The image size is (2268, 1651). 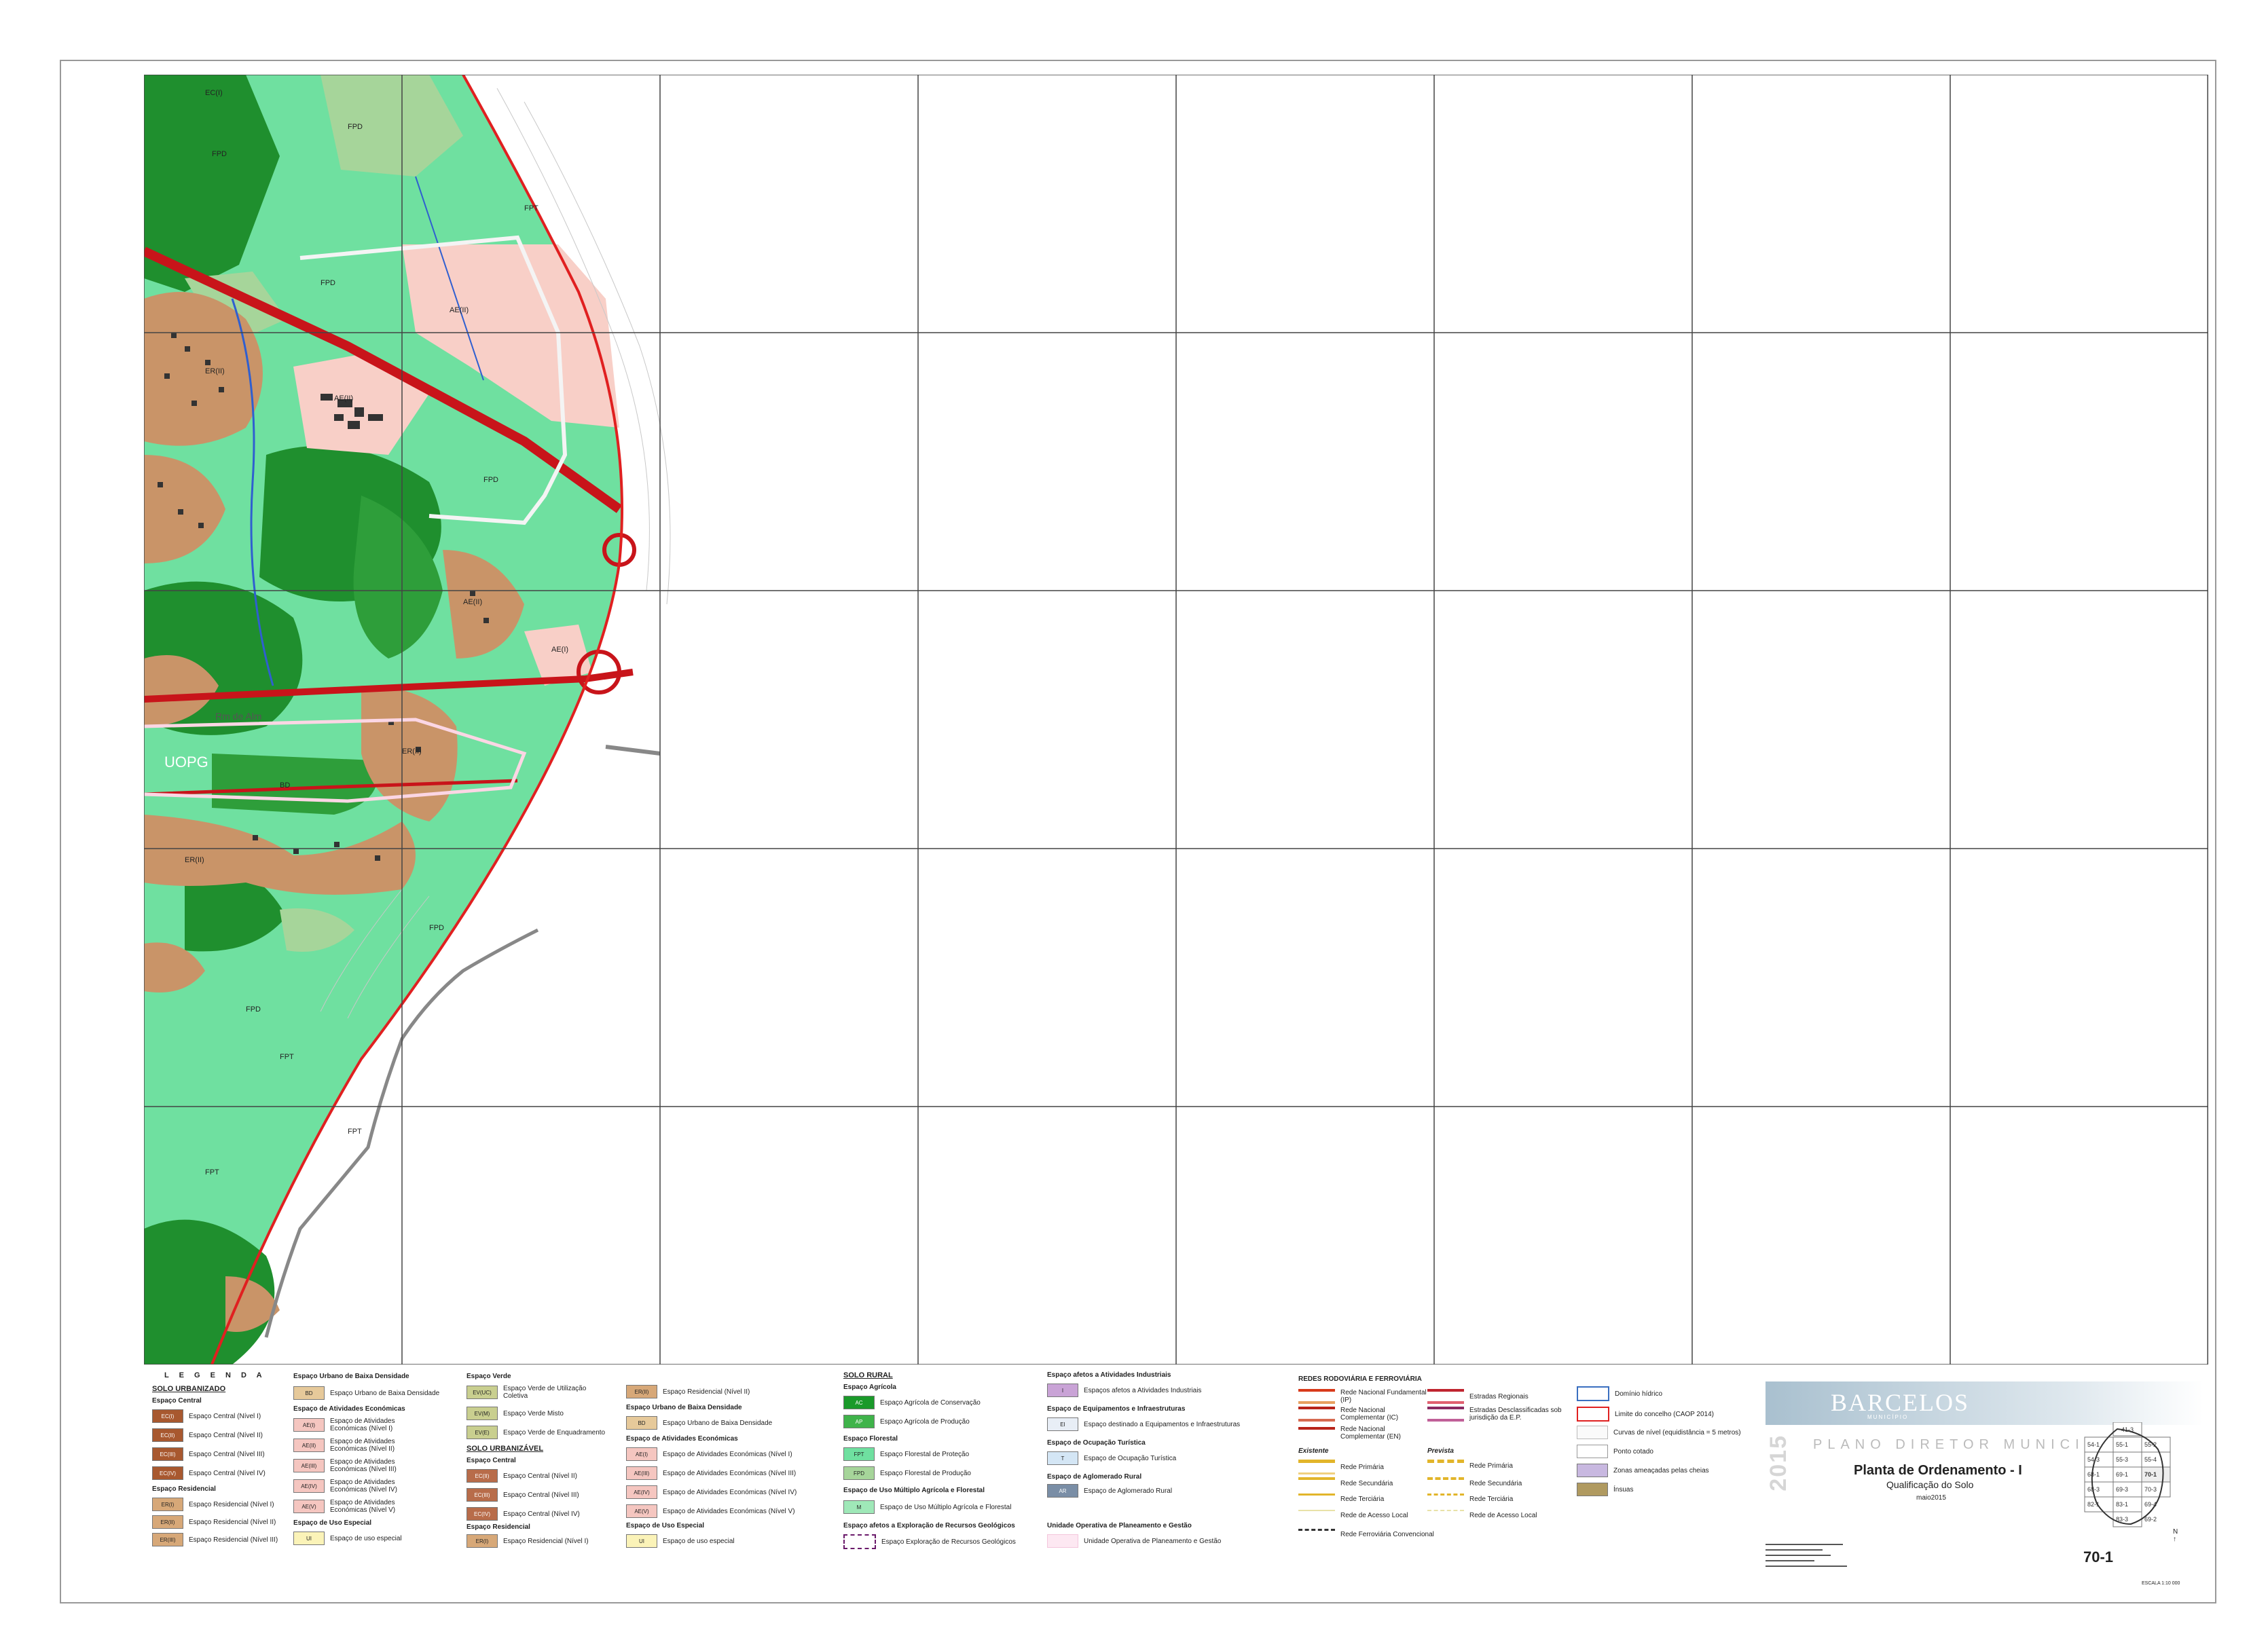 What do you see at coordinates (215, 371) in the screenshot?
I see `zone-label: ER(II)` at bounding box center [215, 371].